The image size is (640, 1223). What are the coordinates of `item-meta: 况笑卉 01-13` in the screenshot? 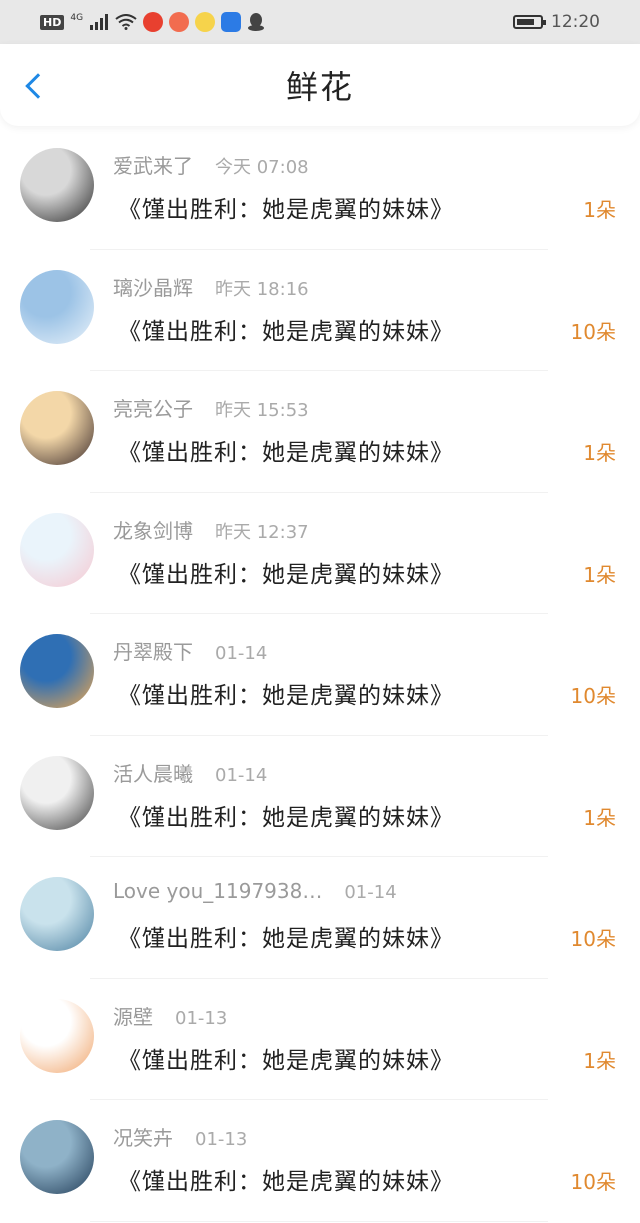 It's located at (180, 1136).